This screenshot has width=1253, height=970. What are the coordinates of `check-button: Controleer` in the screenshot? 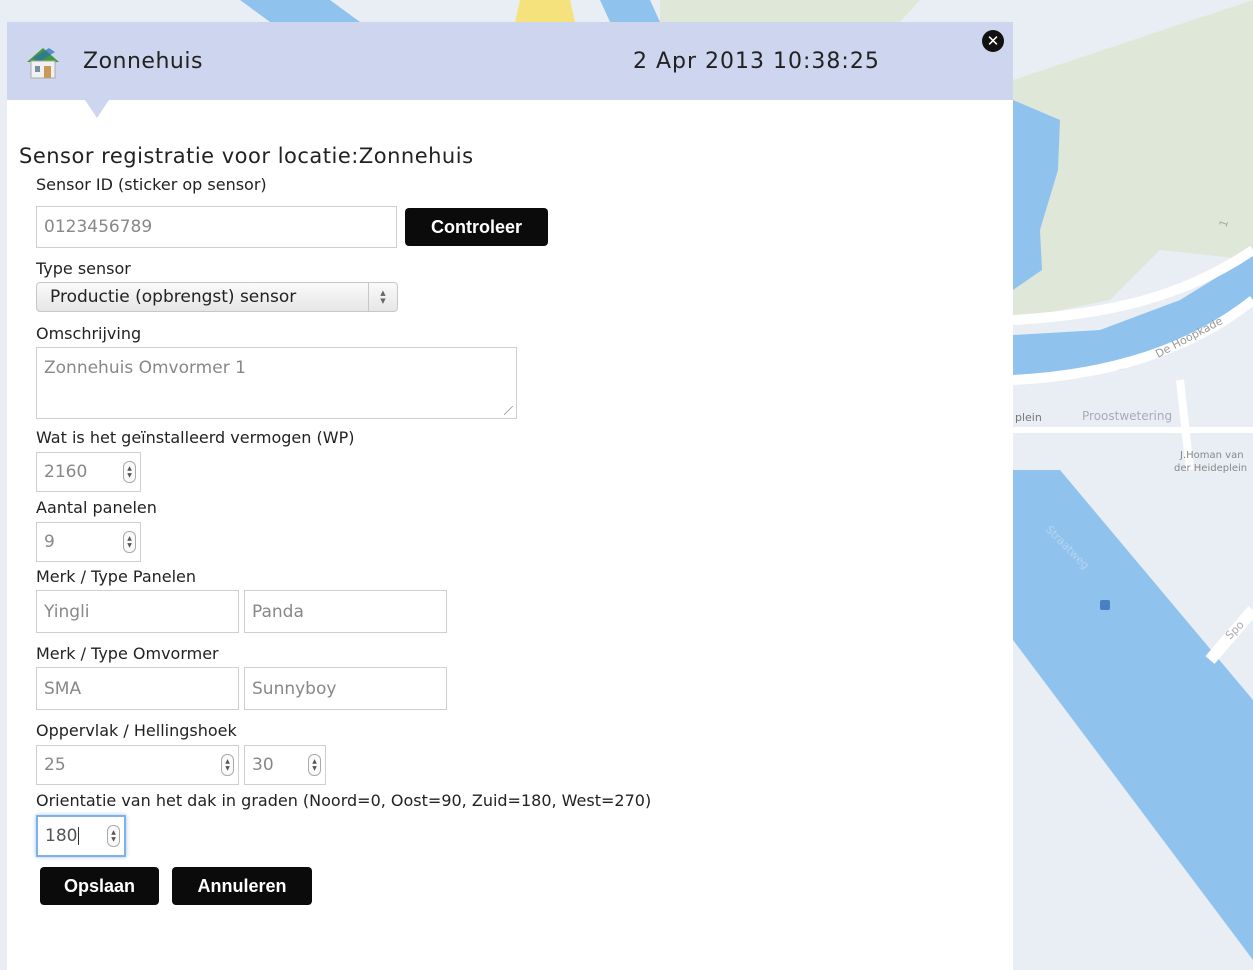 It's located at (476, 227).